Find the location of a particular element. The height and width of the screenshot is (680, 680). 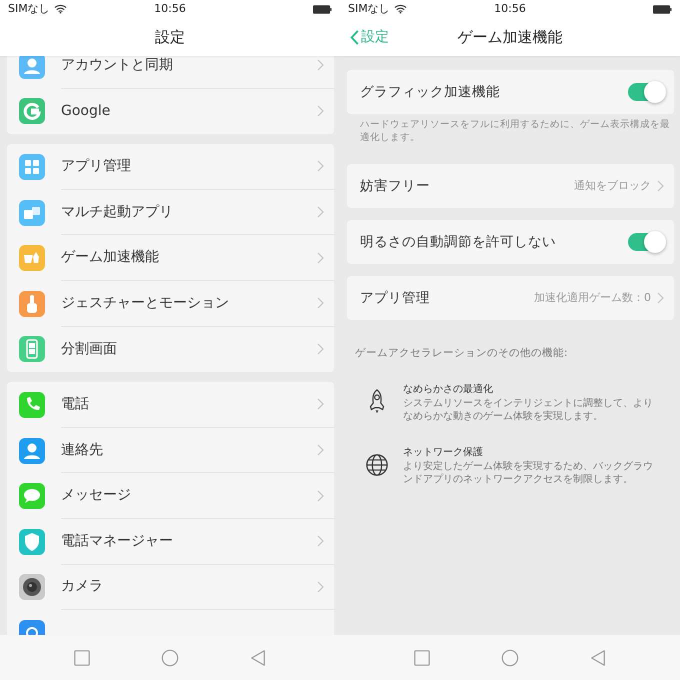

feature-description: システムリソースをインテリジェントに調整して、よりなめらかな動きのゲーム体験を実現します。 is located at coordinates (528, 409).